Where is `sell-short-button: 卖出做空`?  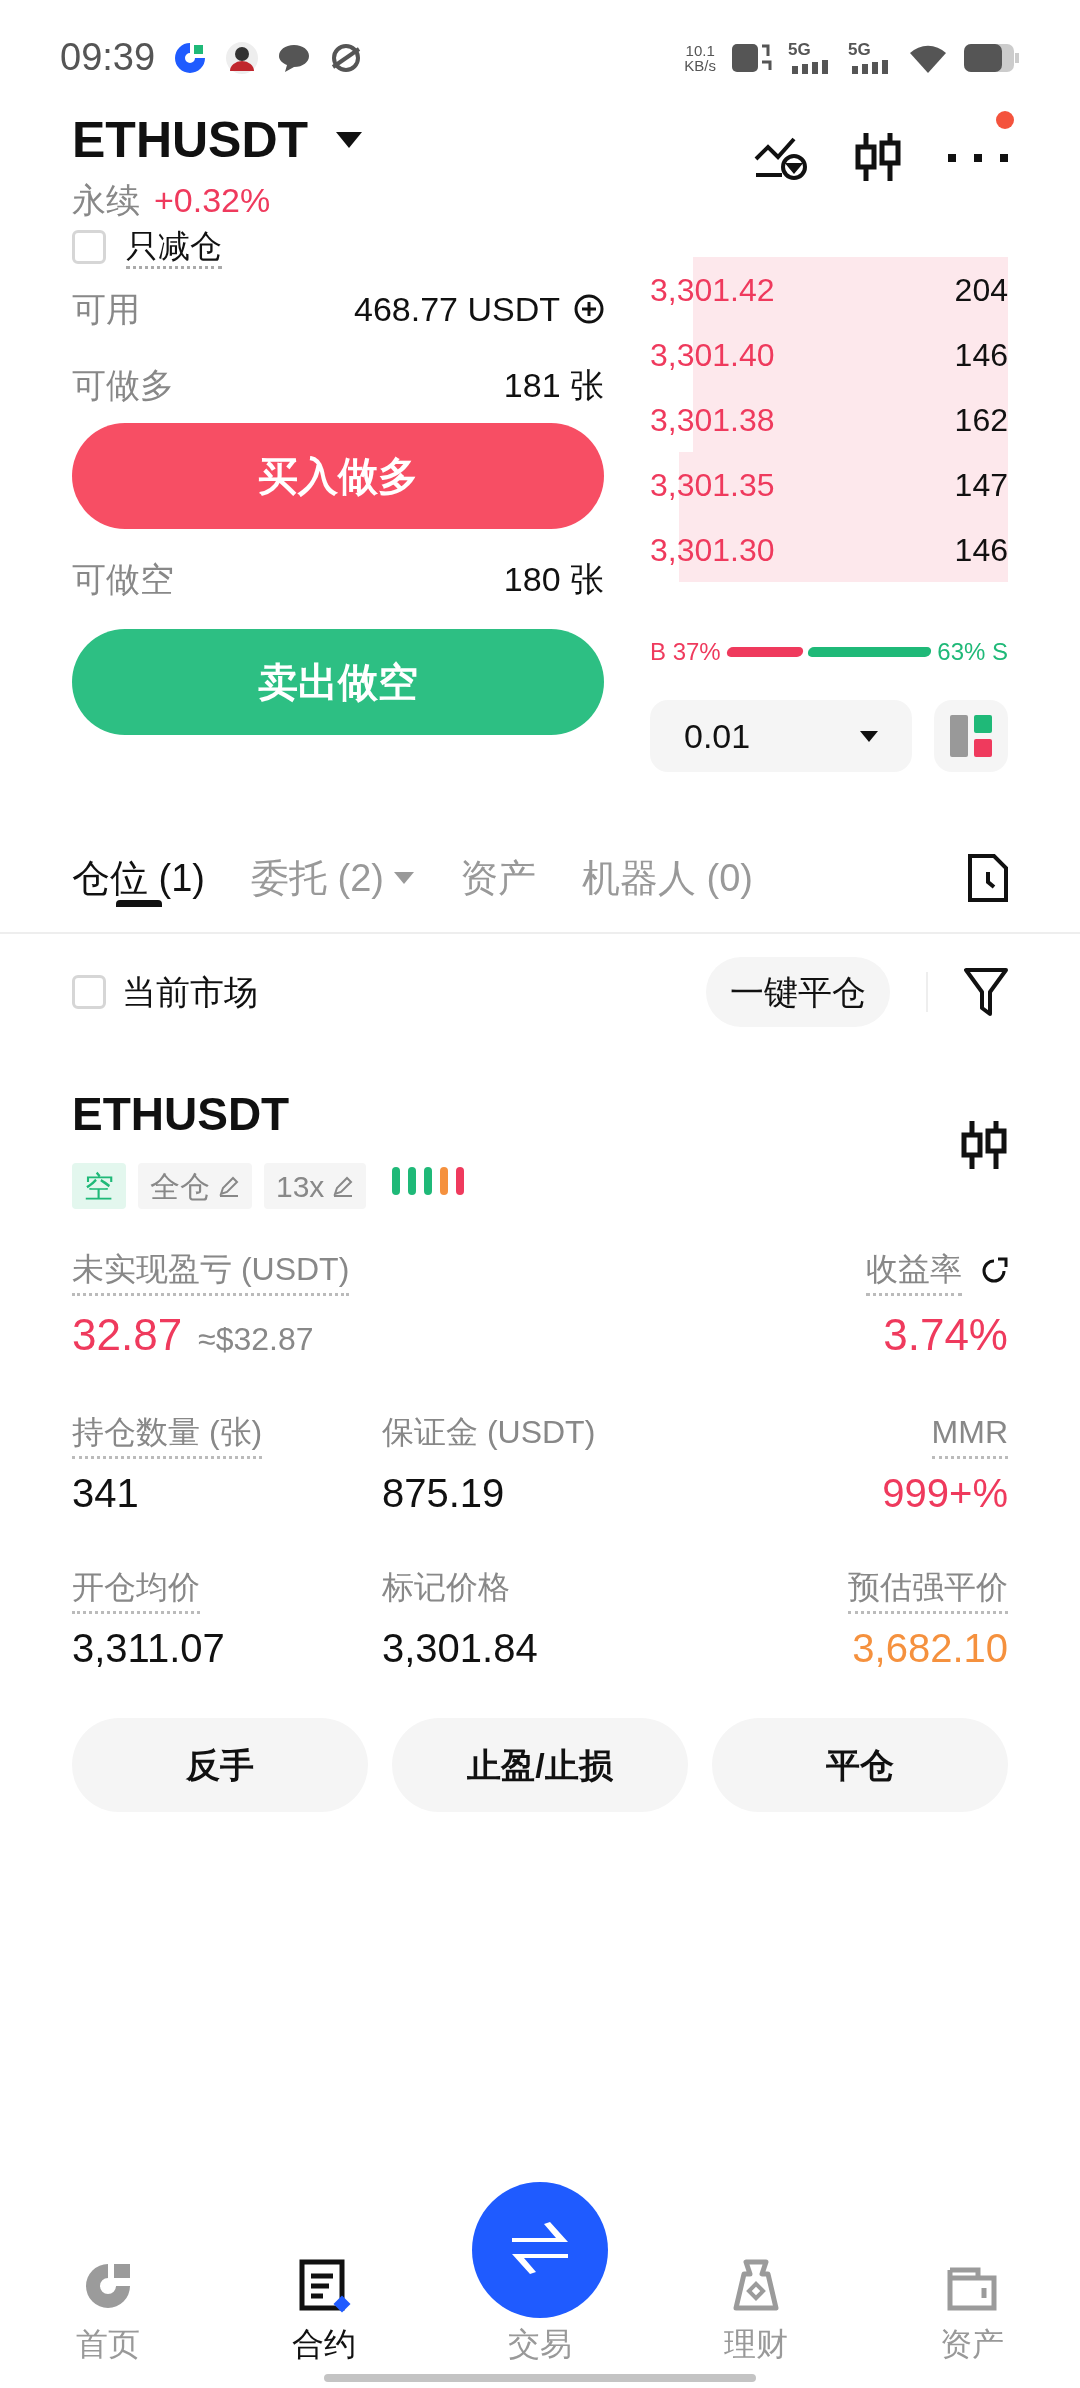 sell-short-button: 卖出做空 is located at coordinates (338, 682).